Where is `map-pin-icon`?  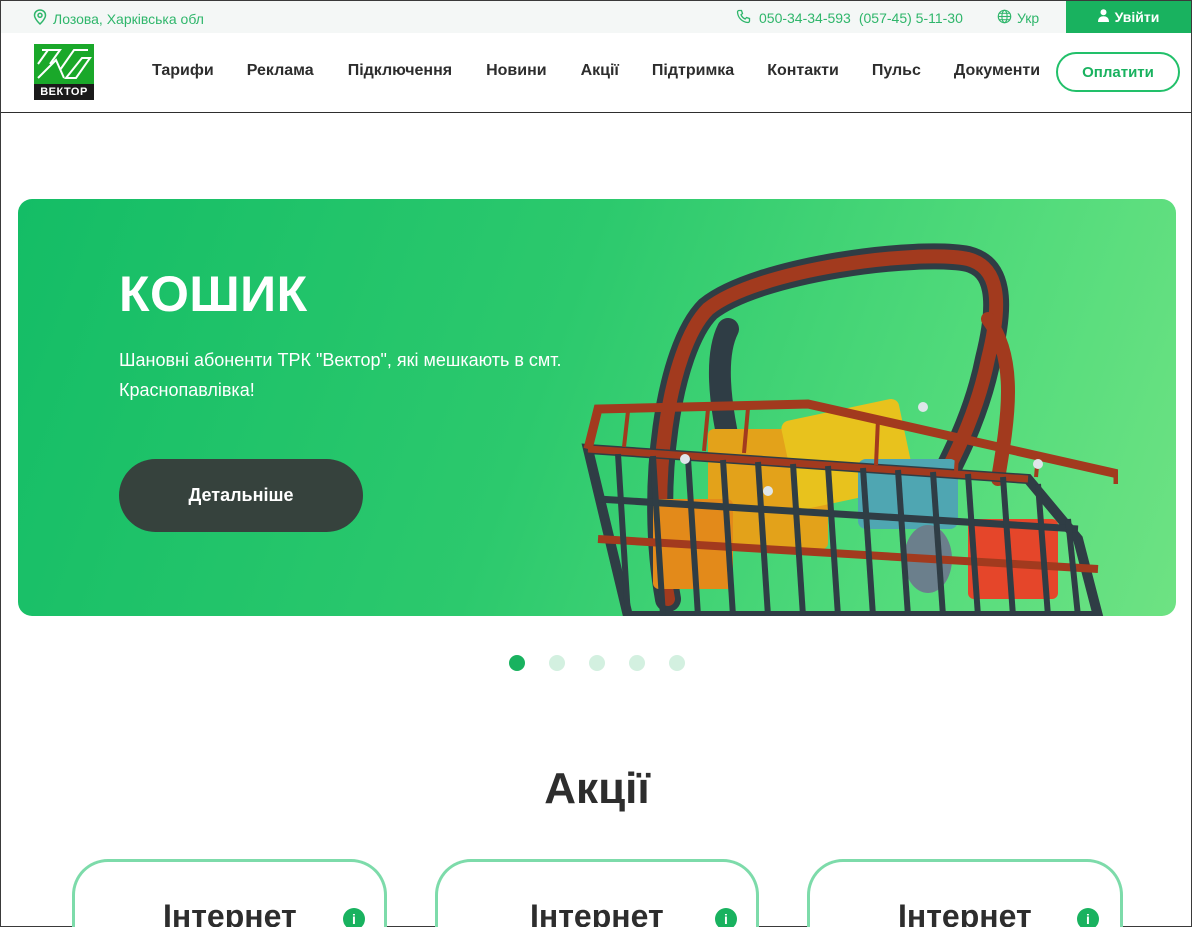 map-pin-icon is located at coordinates (40, 18).